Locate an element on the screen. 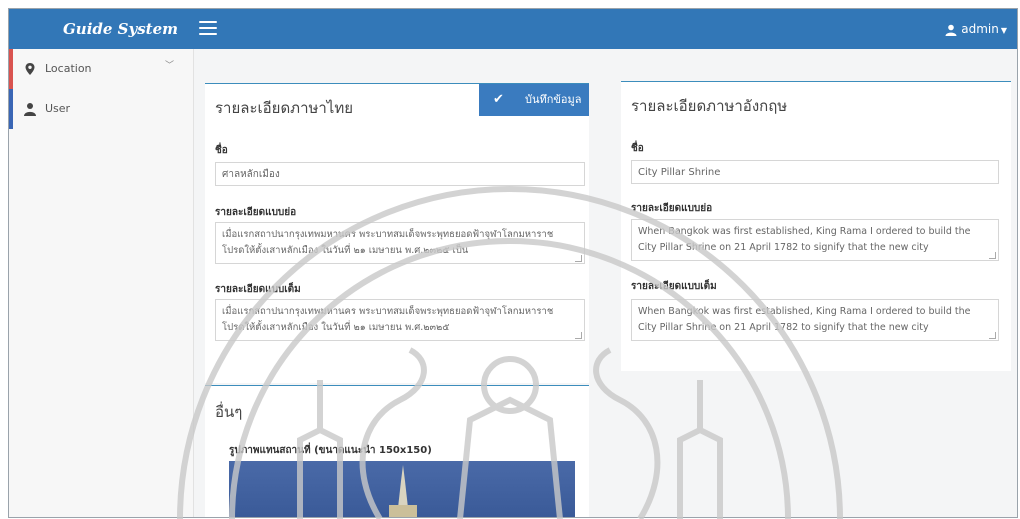 This screenshot has width=1020, height=519. english-name-input: City Pillar Shrine is located at coordinates (815, 172).